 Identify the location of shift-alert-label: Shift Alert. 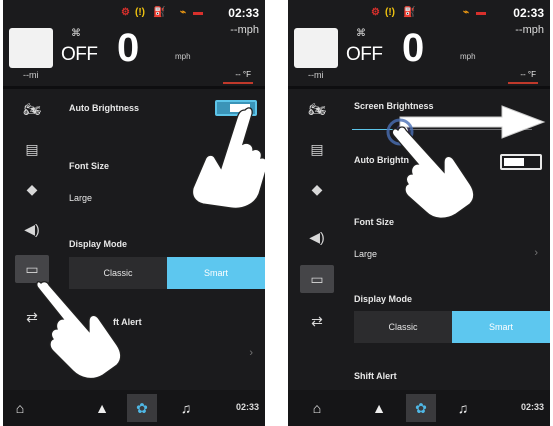
(375, 376).